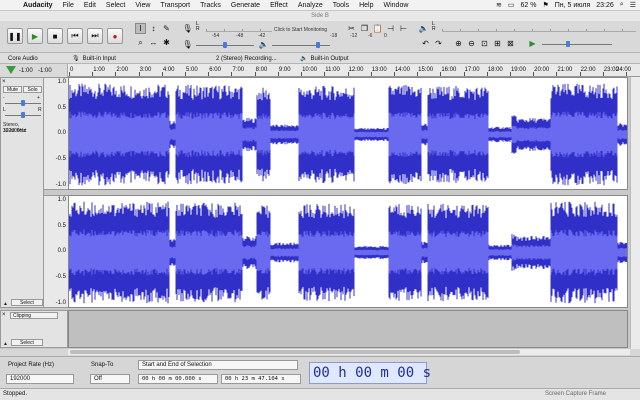 This screenshot has height=400, width=640. Describe the element at coordinates (56, 133) in the screenshot. I see `vertical-ruler-left-channel: 1.0 0.5 0.0 -0.5 -1.0` at that location.